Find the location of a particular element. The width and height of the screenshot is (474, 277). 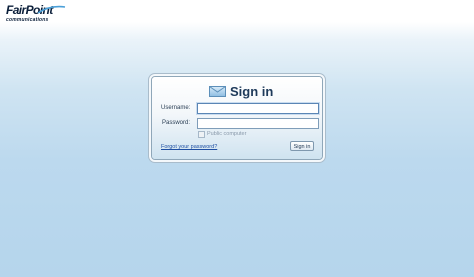

brand-tagline: communications is located at coordinates (27, 20).